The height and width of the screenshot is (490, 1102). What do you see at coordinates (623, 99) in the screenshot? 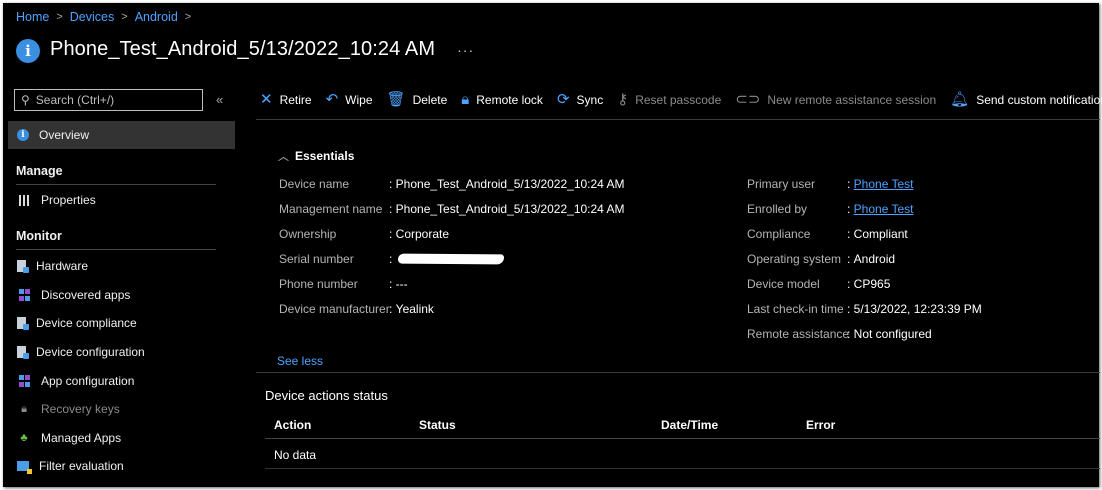
I see `key-icon: ⚷` at bounding box center [623, 99].